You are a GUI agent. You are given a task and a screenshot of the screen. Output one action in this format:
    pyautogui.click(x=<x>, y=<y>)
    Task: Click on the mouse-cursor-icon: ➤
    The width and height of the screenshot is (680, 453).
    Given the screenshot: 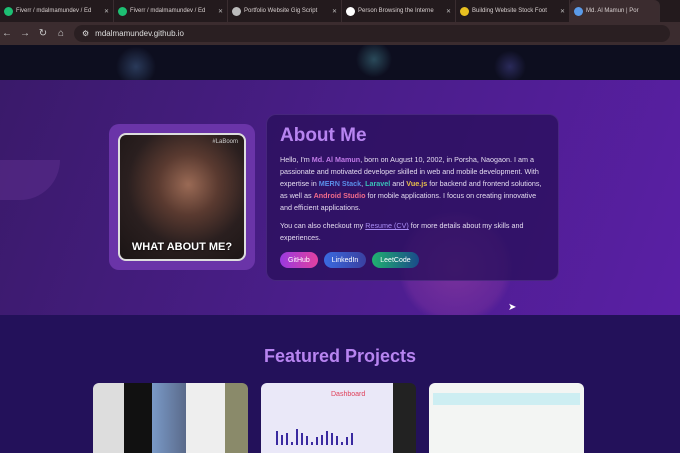 What is the action you would take?
    pyautogui.click(x=512, y=307)
    